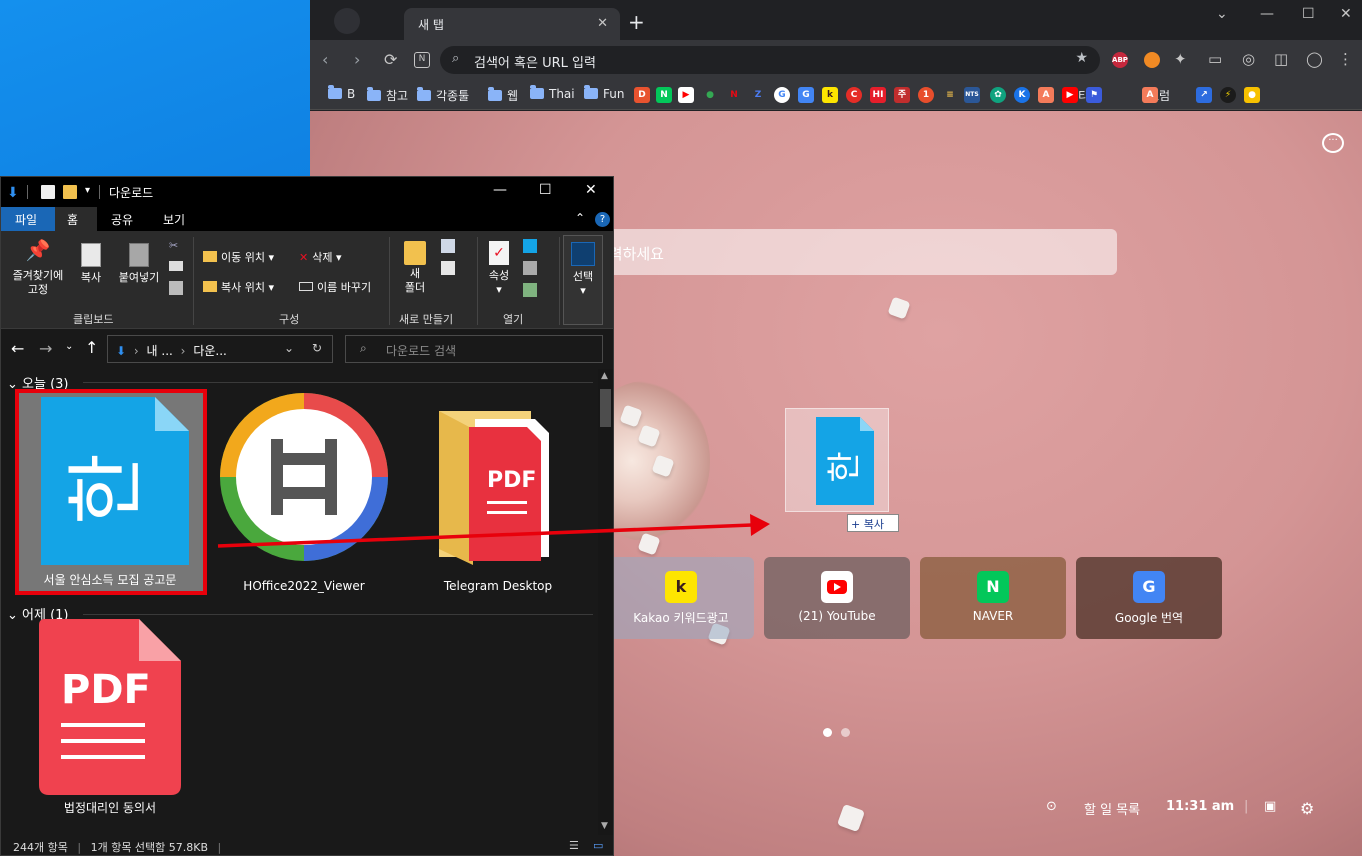 This screenshot has width=1362, height=856. What do you see at coordinates (38, 268) in the screenshot?
I see `pin-to-quick-access-button: 📌 즐겨찾기에 고정` at bounding box center [38, 268].